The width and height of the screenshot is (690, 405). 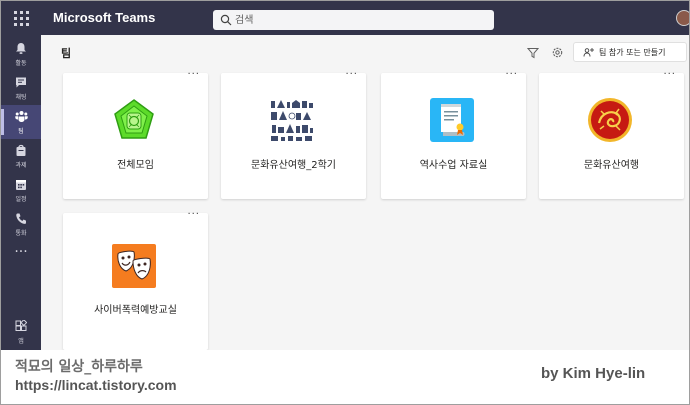 I want to click on rail-item-calendar: 일정, so click(x=21, y=190).